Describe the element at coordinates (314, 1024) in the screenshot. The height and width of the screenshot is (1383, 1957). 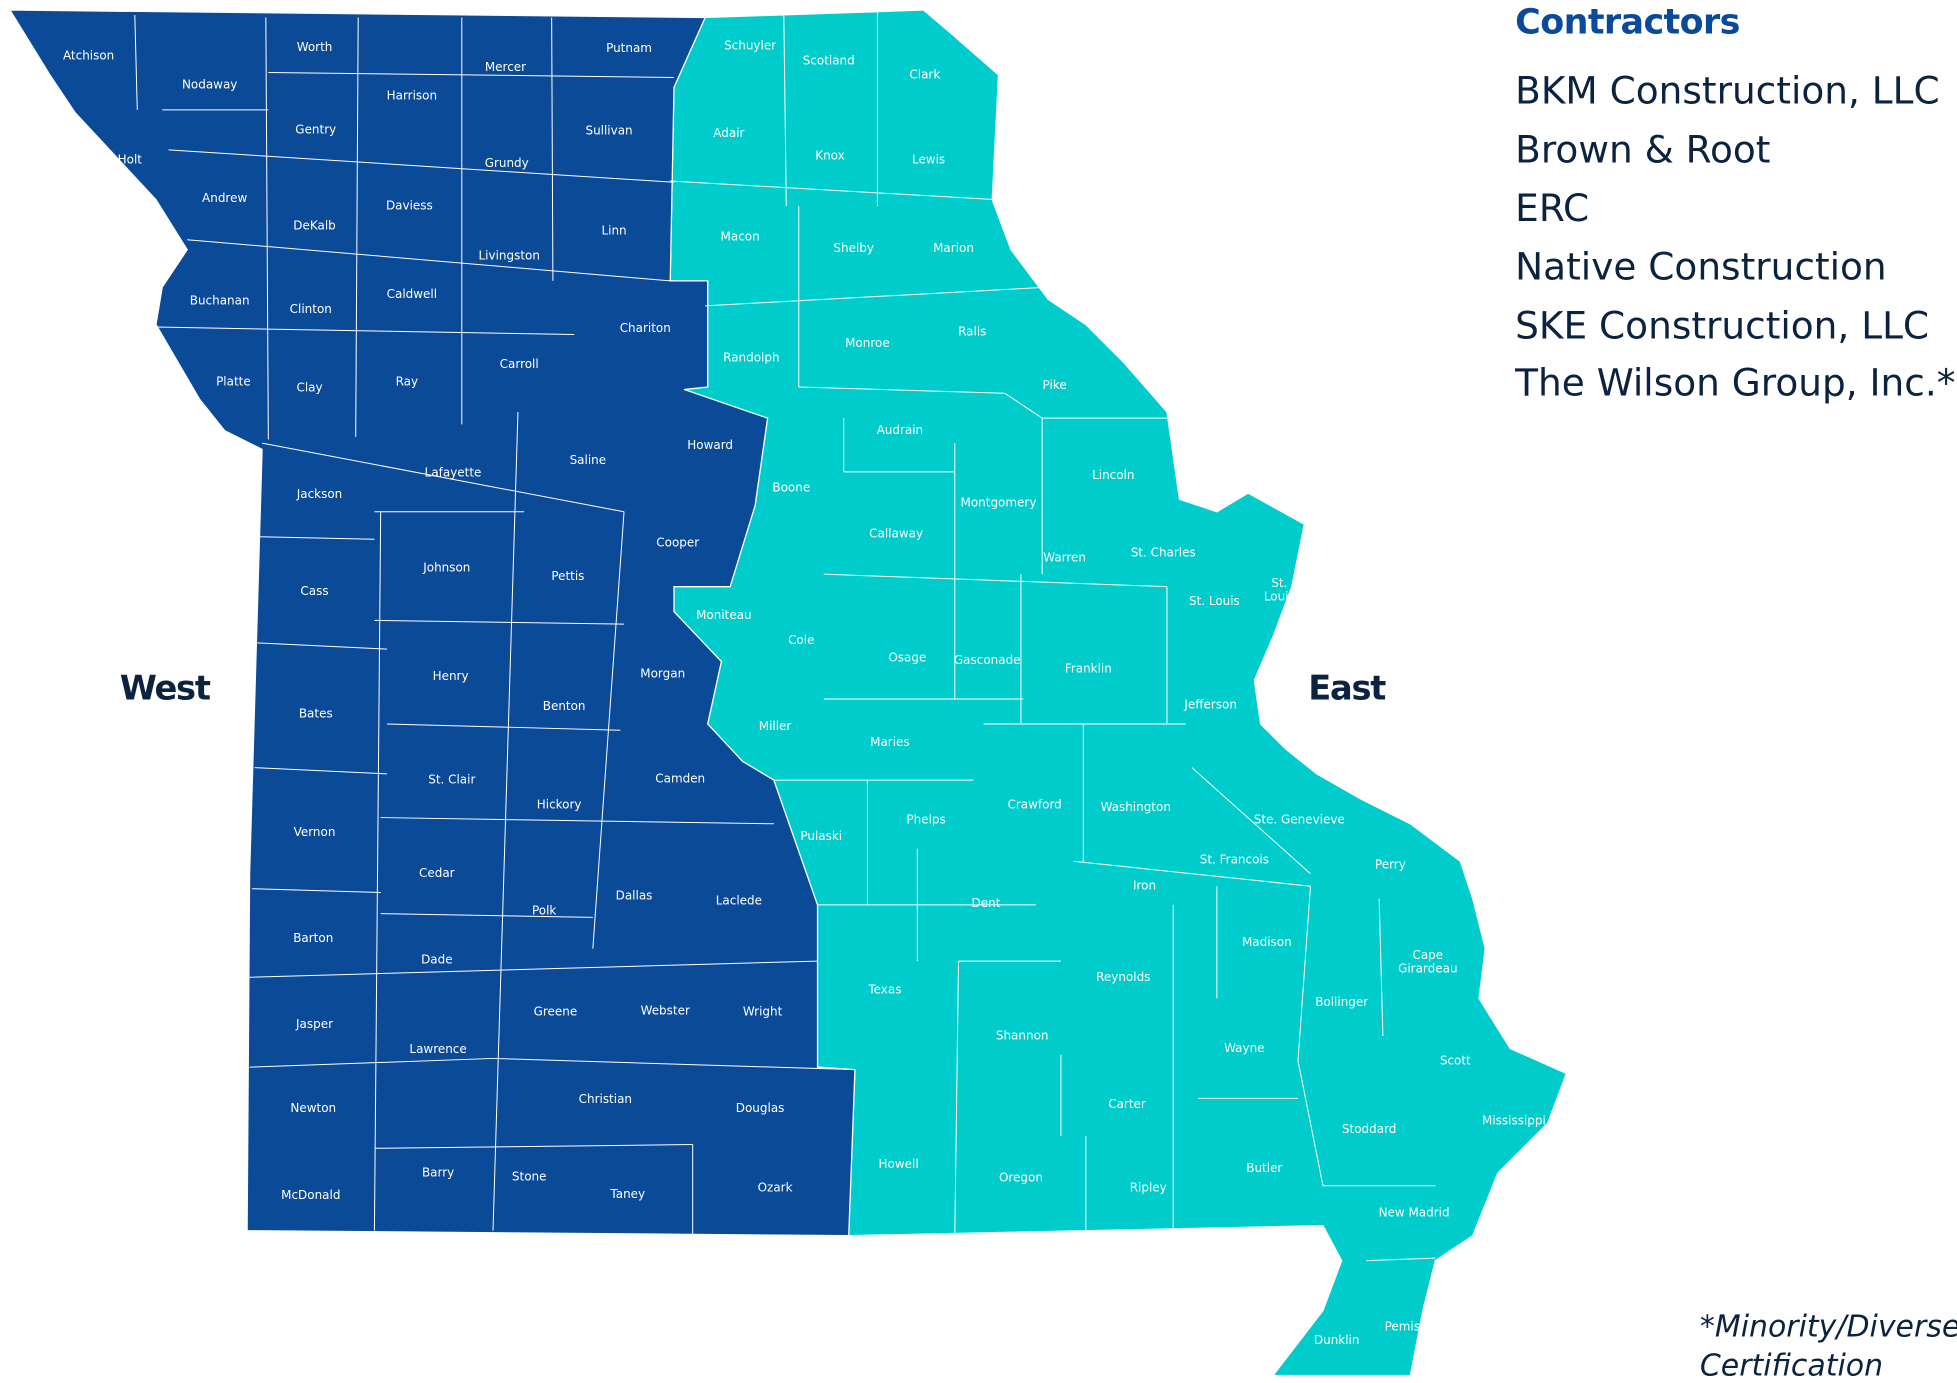
I see `county-label: Jasper` at that location.